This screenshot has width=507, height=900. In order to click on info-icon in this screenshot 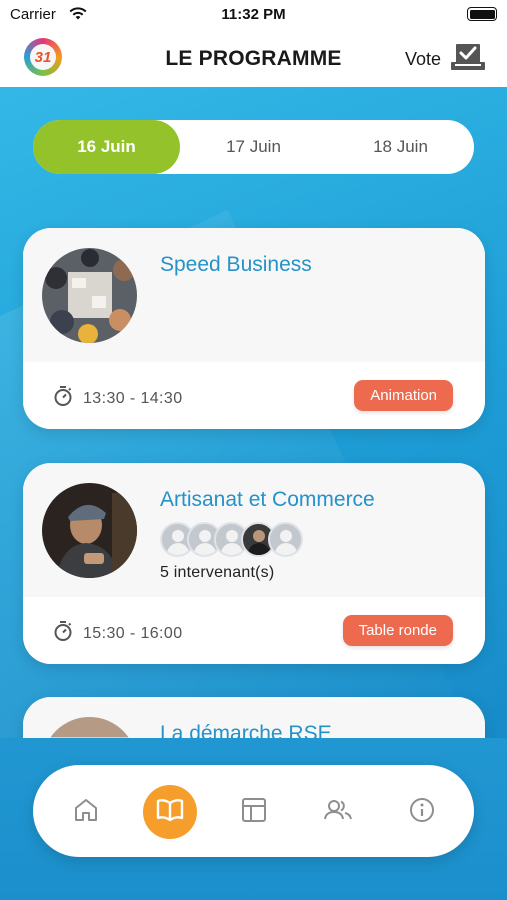, I will do `click(422, 812)`.